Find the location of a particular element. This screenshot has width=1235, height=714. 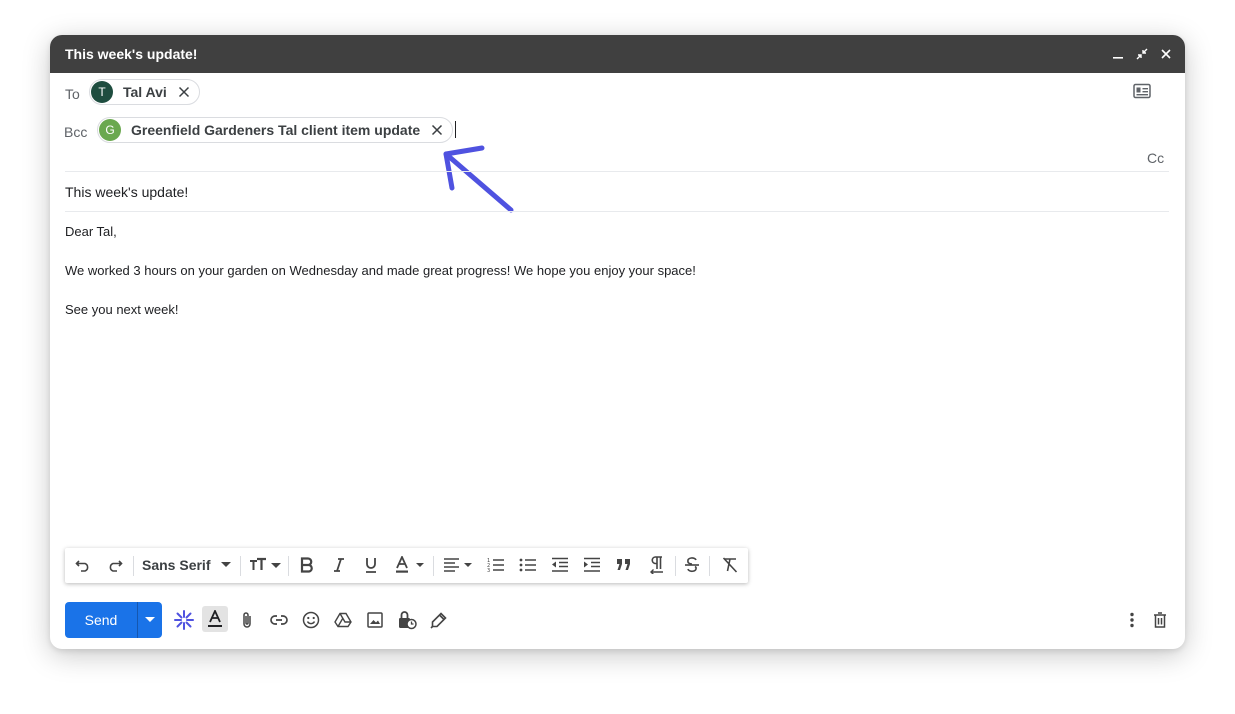

drive-icon is located at coordinates (343, 620).